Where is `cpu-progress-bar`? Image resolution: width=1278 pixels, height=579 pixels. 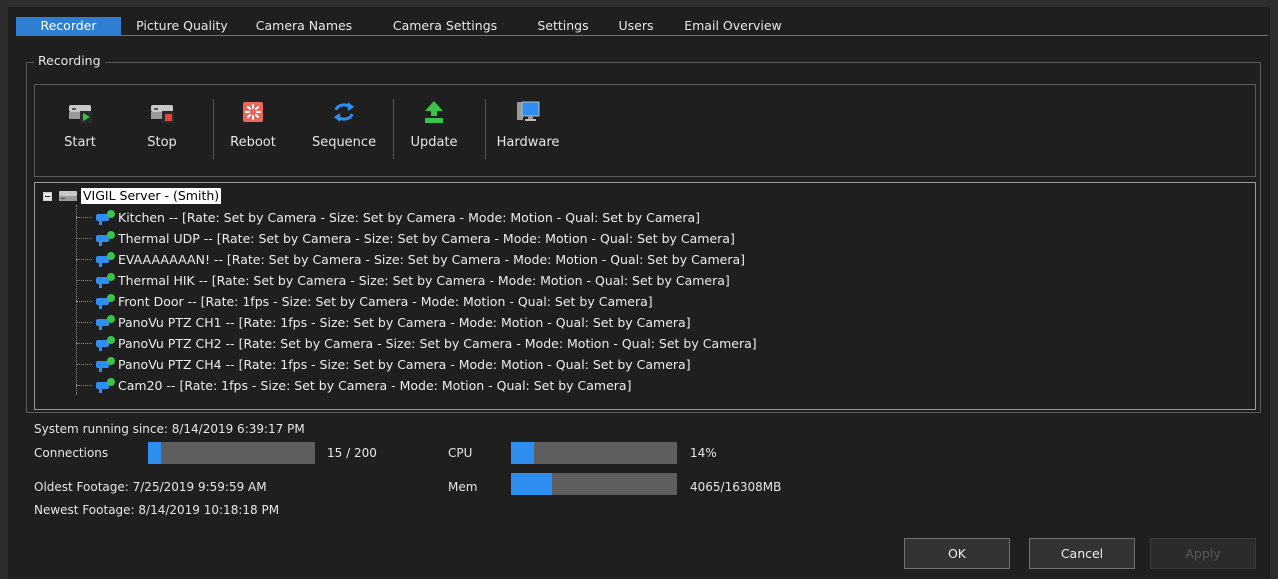
cpu-progress-bar is located at coordinates (594, 453).